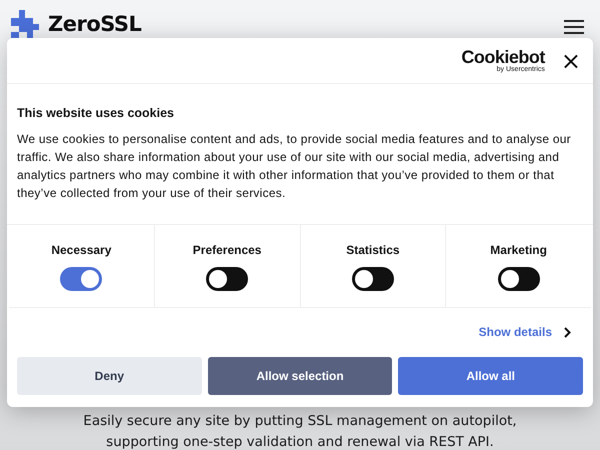 The width and height of the screenshot is (600, 450). I want to click on tagline-text: supporting one-step validation and renewal via REST API., so click(300, 441).